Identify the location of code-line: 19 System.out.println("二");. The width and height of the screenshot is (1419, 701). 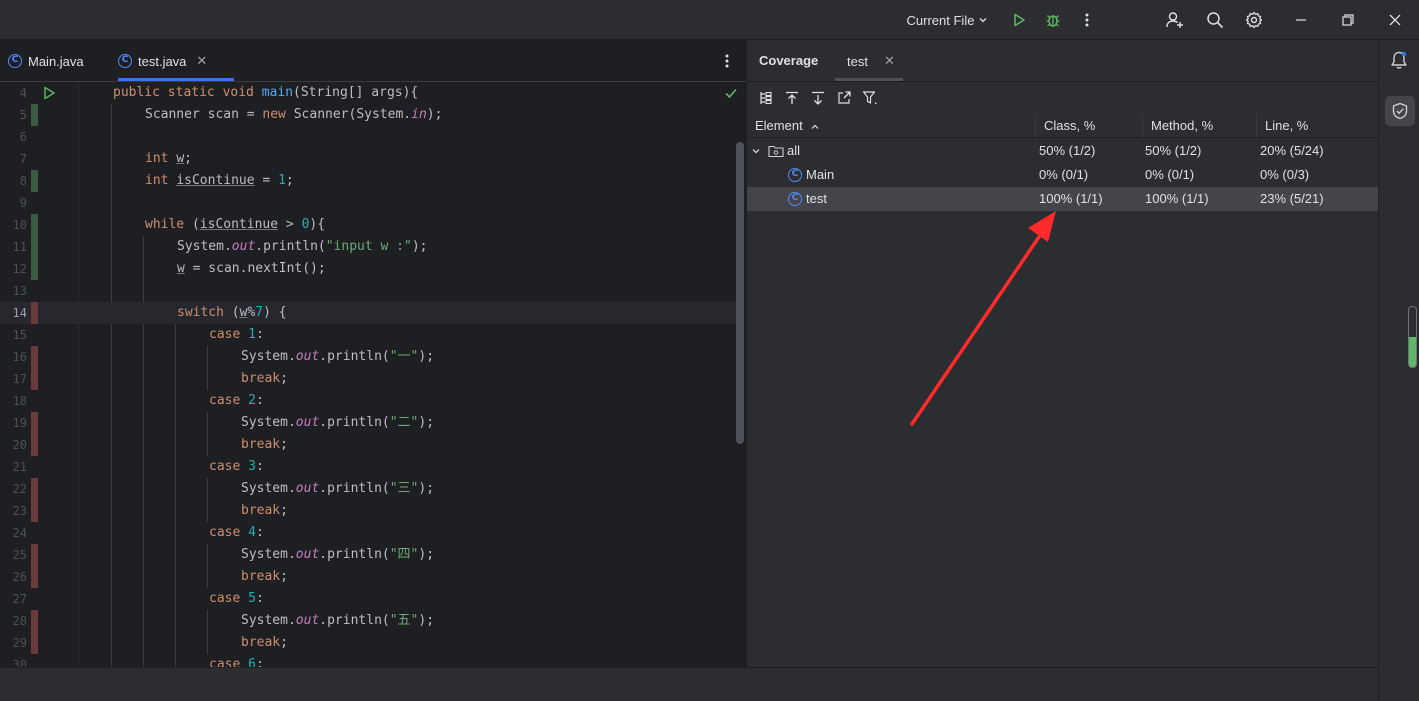
(370, 423).